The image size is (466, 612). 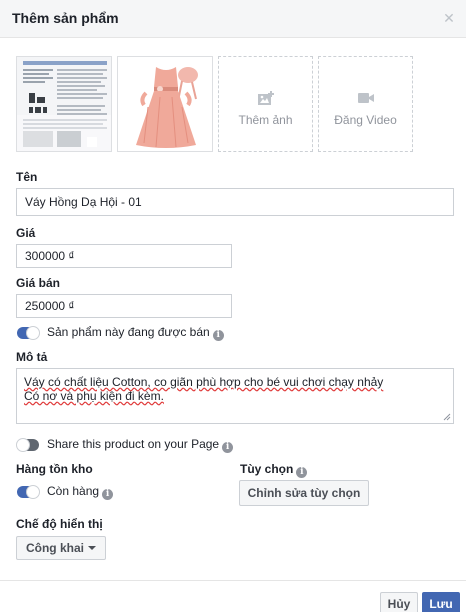 I want to click on add-video-button: Đăng Video, so click(x=365, y=104).